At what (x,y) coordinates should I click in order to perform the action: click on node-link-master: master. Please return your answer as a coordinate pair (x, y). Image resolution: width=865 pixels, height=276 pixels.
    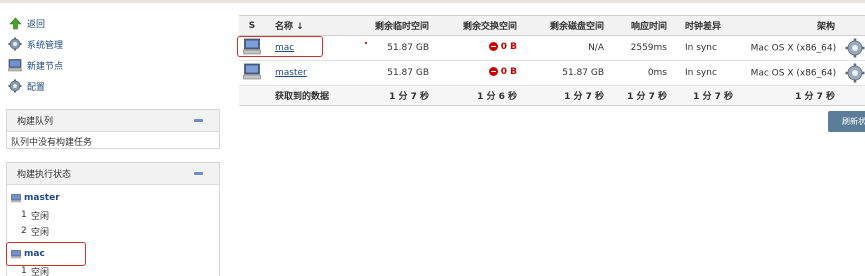
    Looking at the image, I should click on (291, 73).